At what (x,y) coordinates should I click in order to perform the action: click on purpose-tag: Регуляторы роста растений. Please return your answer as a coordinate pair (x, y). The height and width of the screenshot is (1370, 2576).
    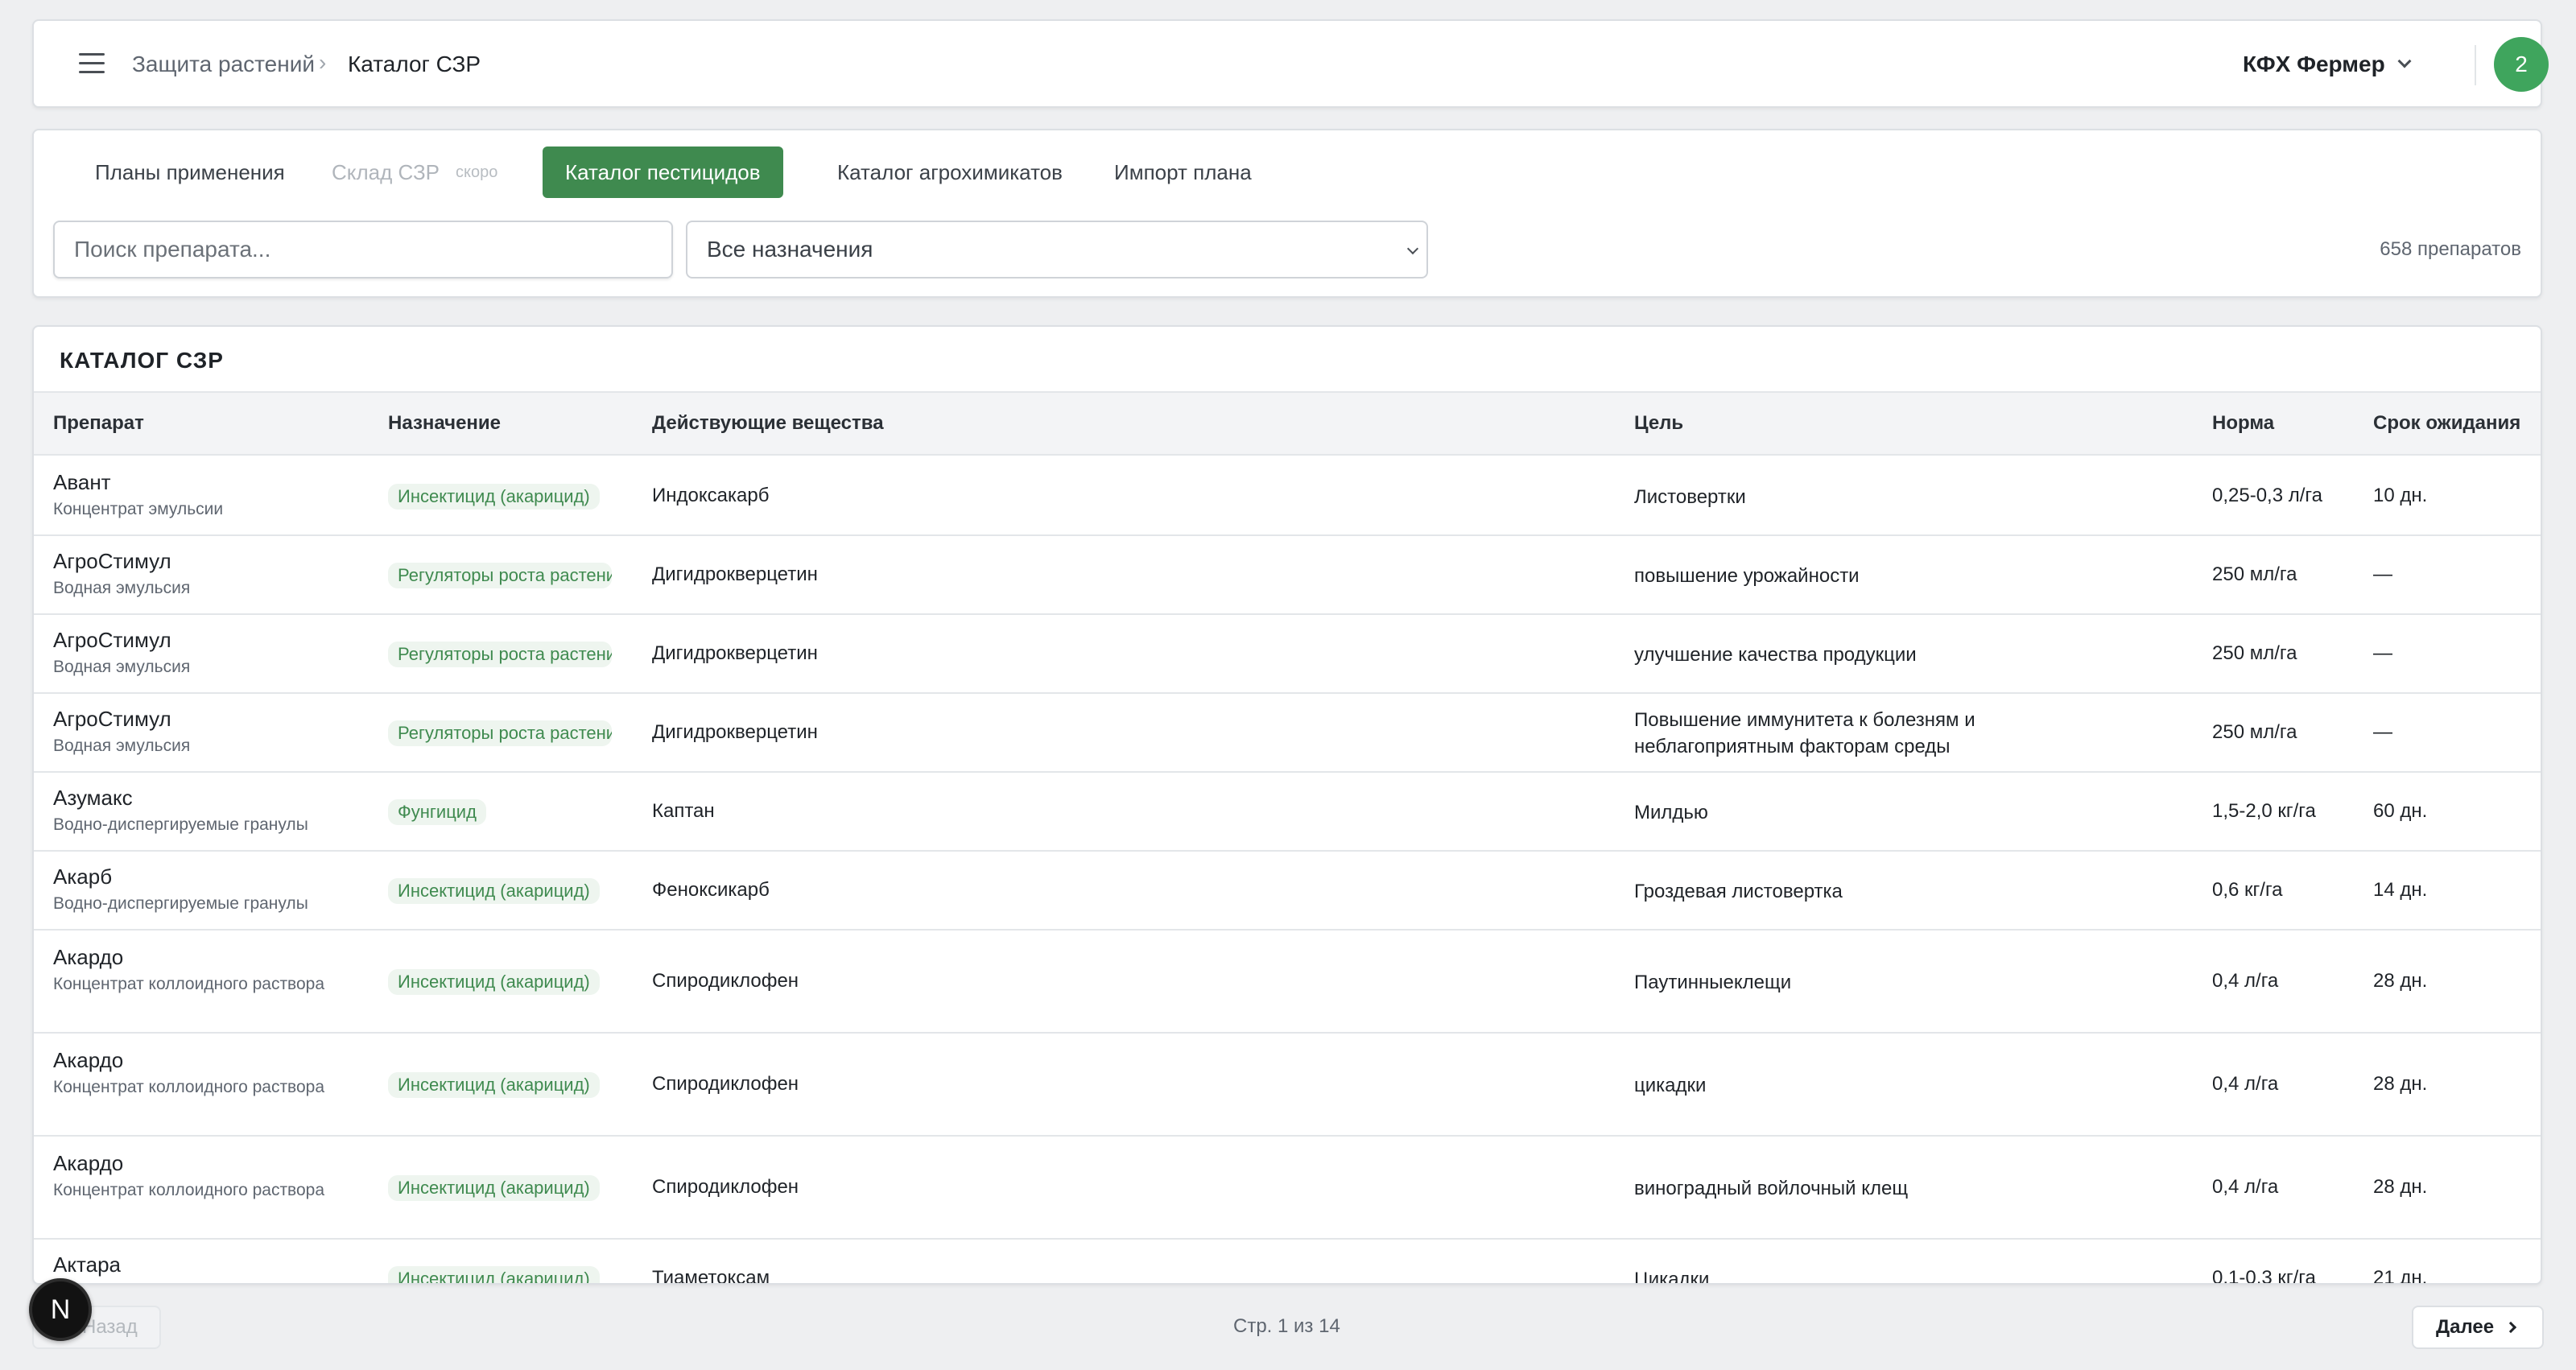
    Looking at the image, I should click on (500, 733).